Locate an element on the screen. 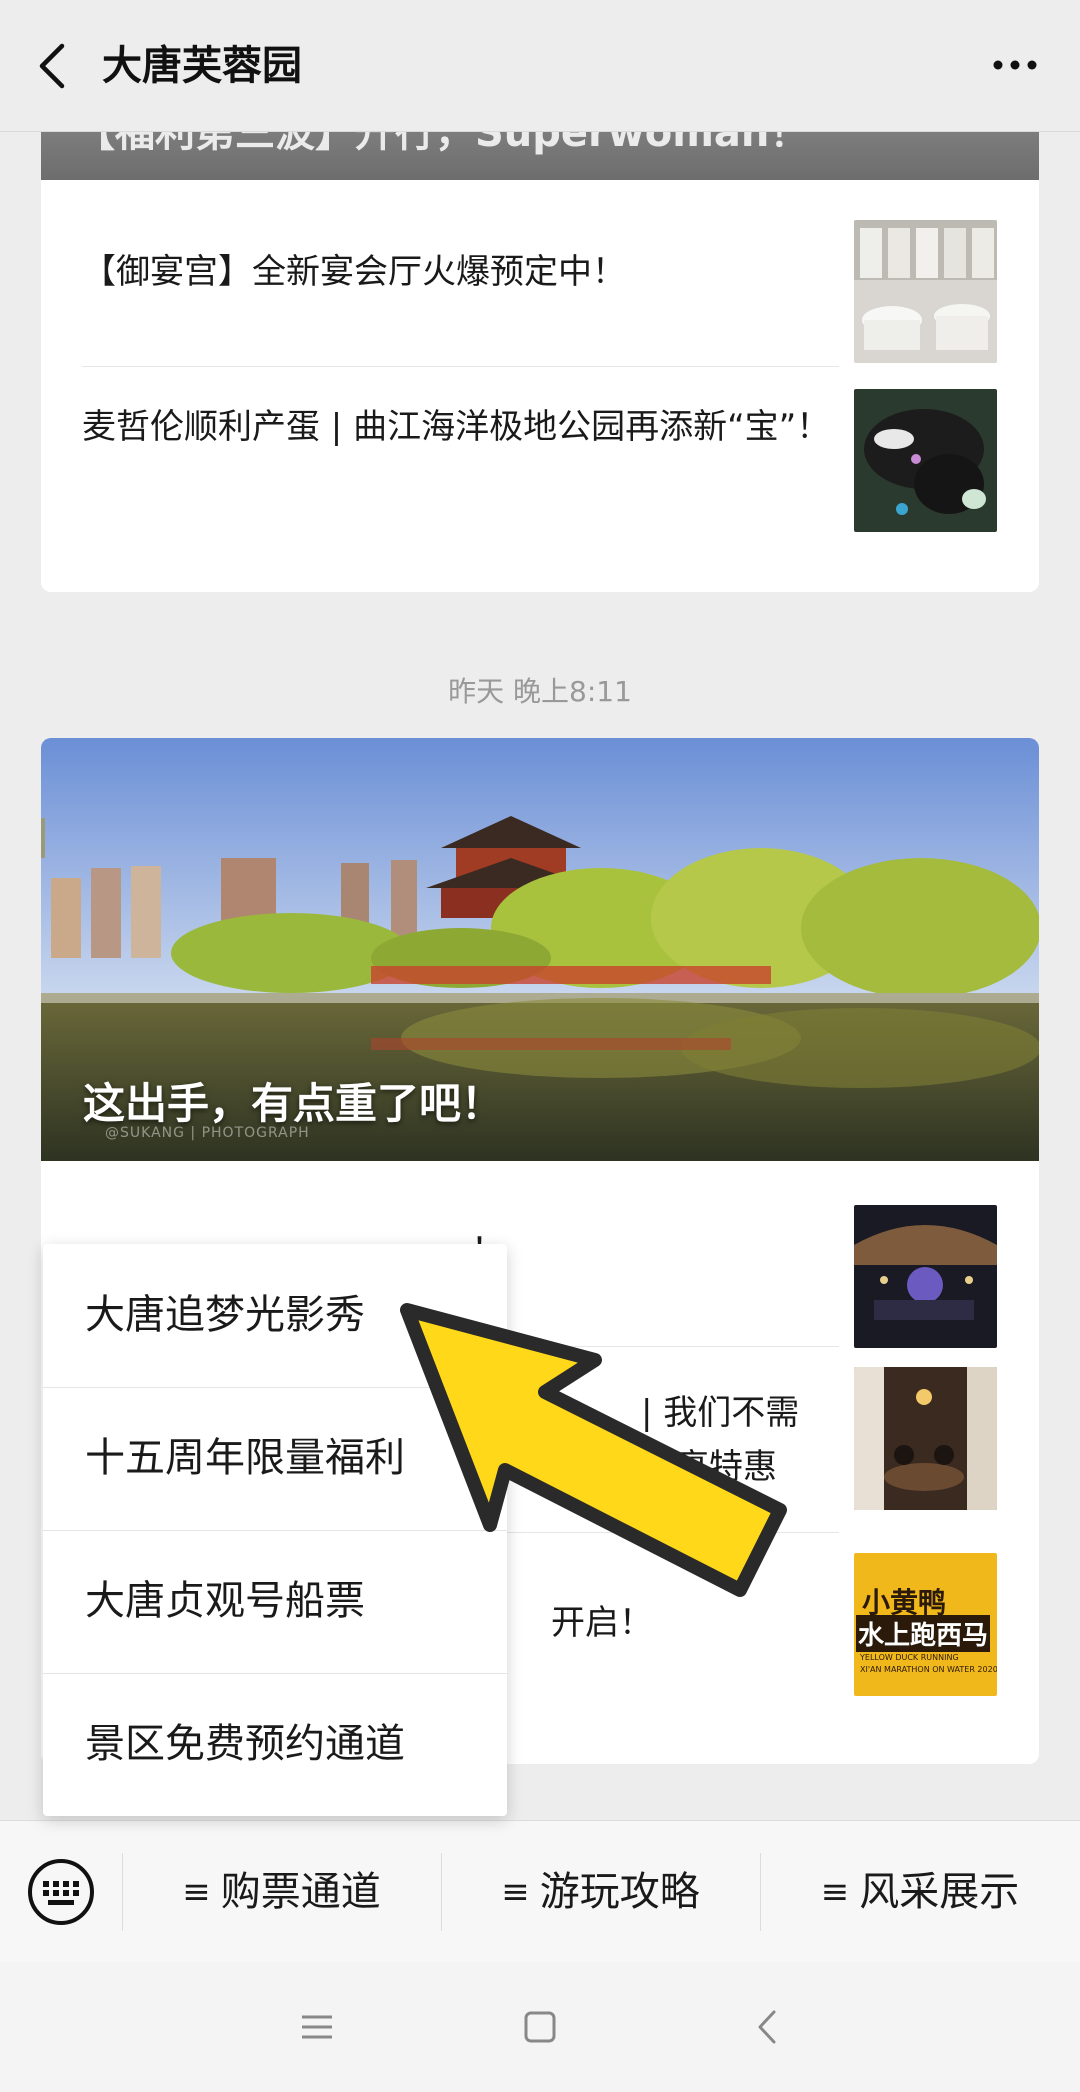 Image resolution: width=1080 pixels, height=2092 pixels. menu-label: 风采展示 is located at coordinates (939, 1892).